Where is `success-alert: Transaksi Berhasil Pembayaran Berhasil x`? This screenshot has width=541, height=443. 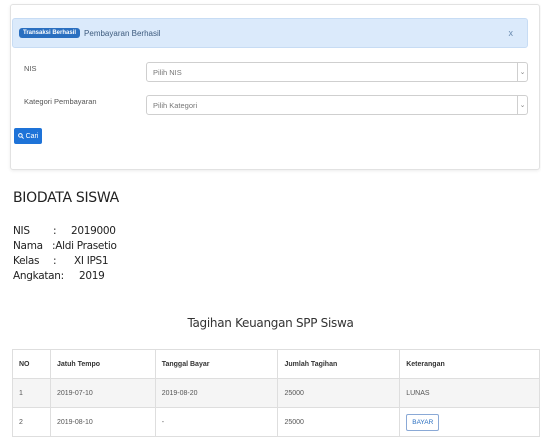 success-alert: Transaksi Berhasil Pembayaran Berhasil x is located at coordinates (270, 33).